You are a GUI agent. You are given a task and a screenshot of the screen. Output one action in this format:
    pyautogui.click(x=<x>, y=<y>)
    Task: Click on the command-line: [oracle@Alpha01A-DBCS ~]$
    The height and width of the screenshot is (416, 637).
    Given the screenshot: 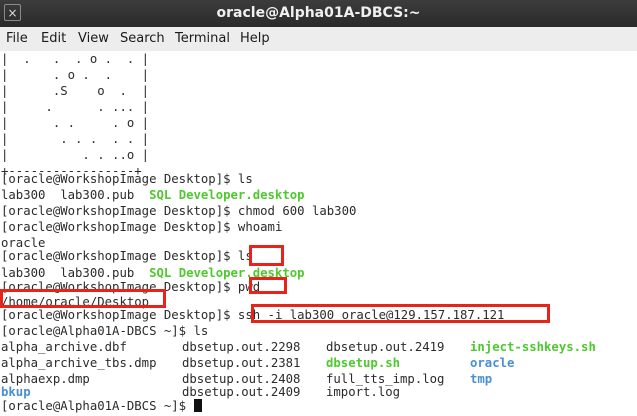 What is the action you would take?
    pyautogui.click(x=101, y=406)
    